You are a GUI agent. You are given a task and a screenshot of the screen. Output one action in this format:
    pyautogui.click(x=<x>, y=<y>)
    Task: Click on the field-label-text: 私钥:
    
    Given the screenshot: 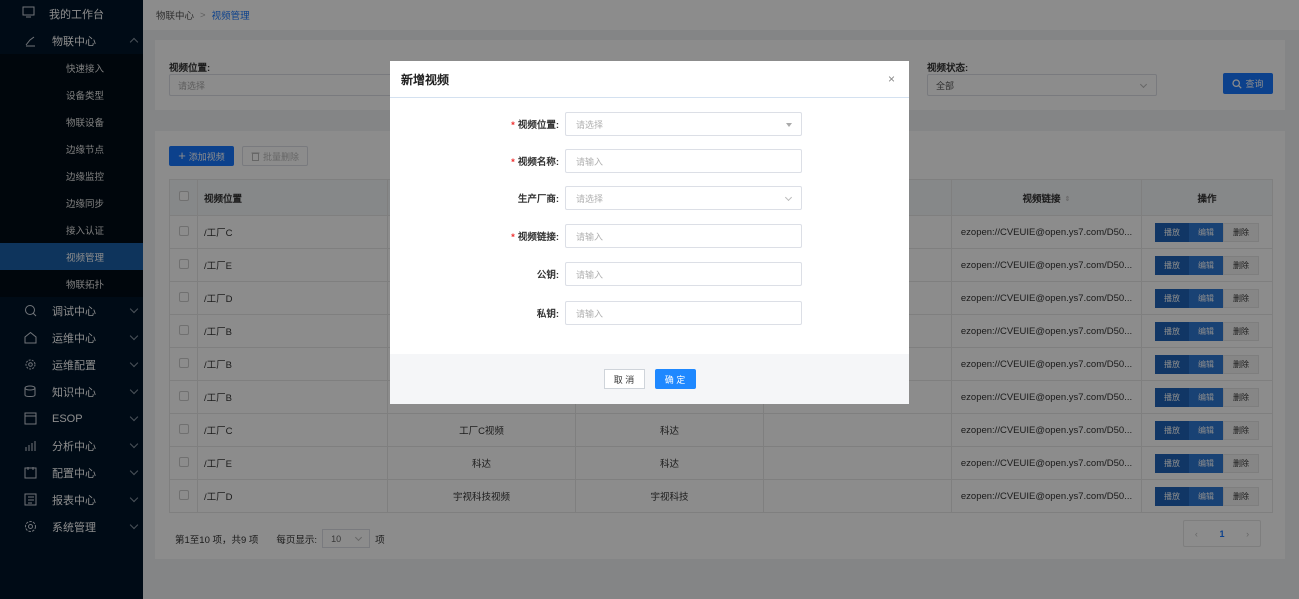 What is the action you would take?
    pyautogui.click(x=547, y=314)
    